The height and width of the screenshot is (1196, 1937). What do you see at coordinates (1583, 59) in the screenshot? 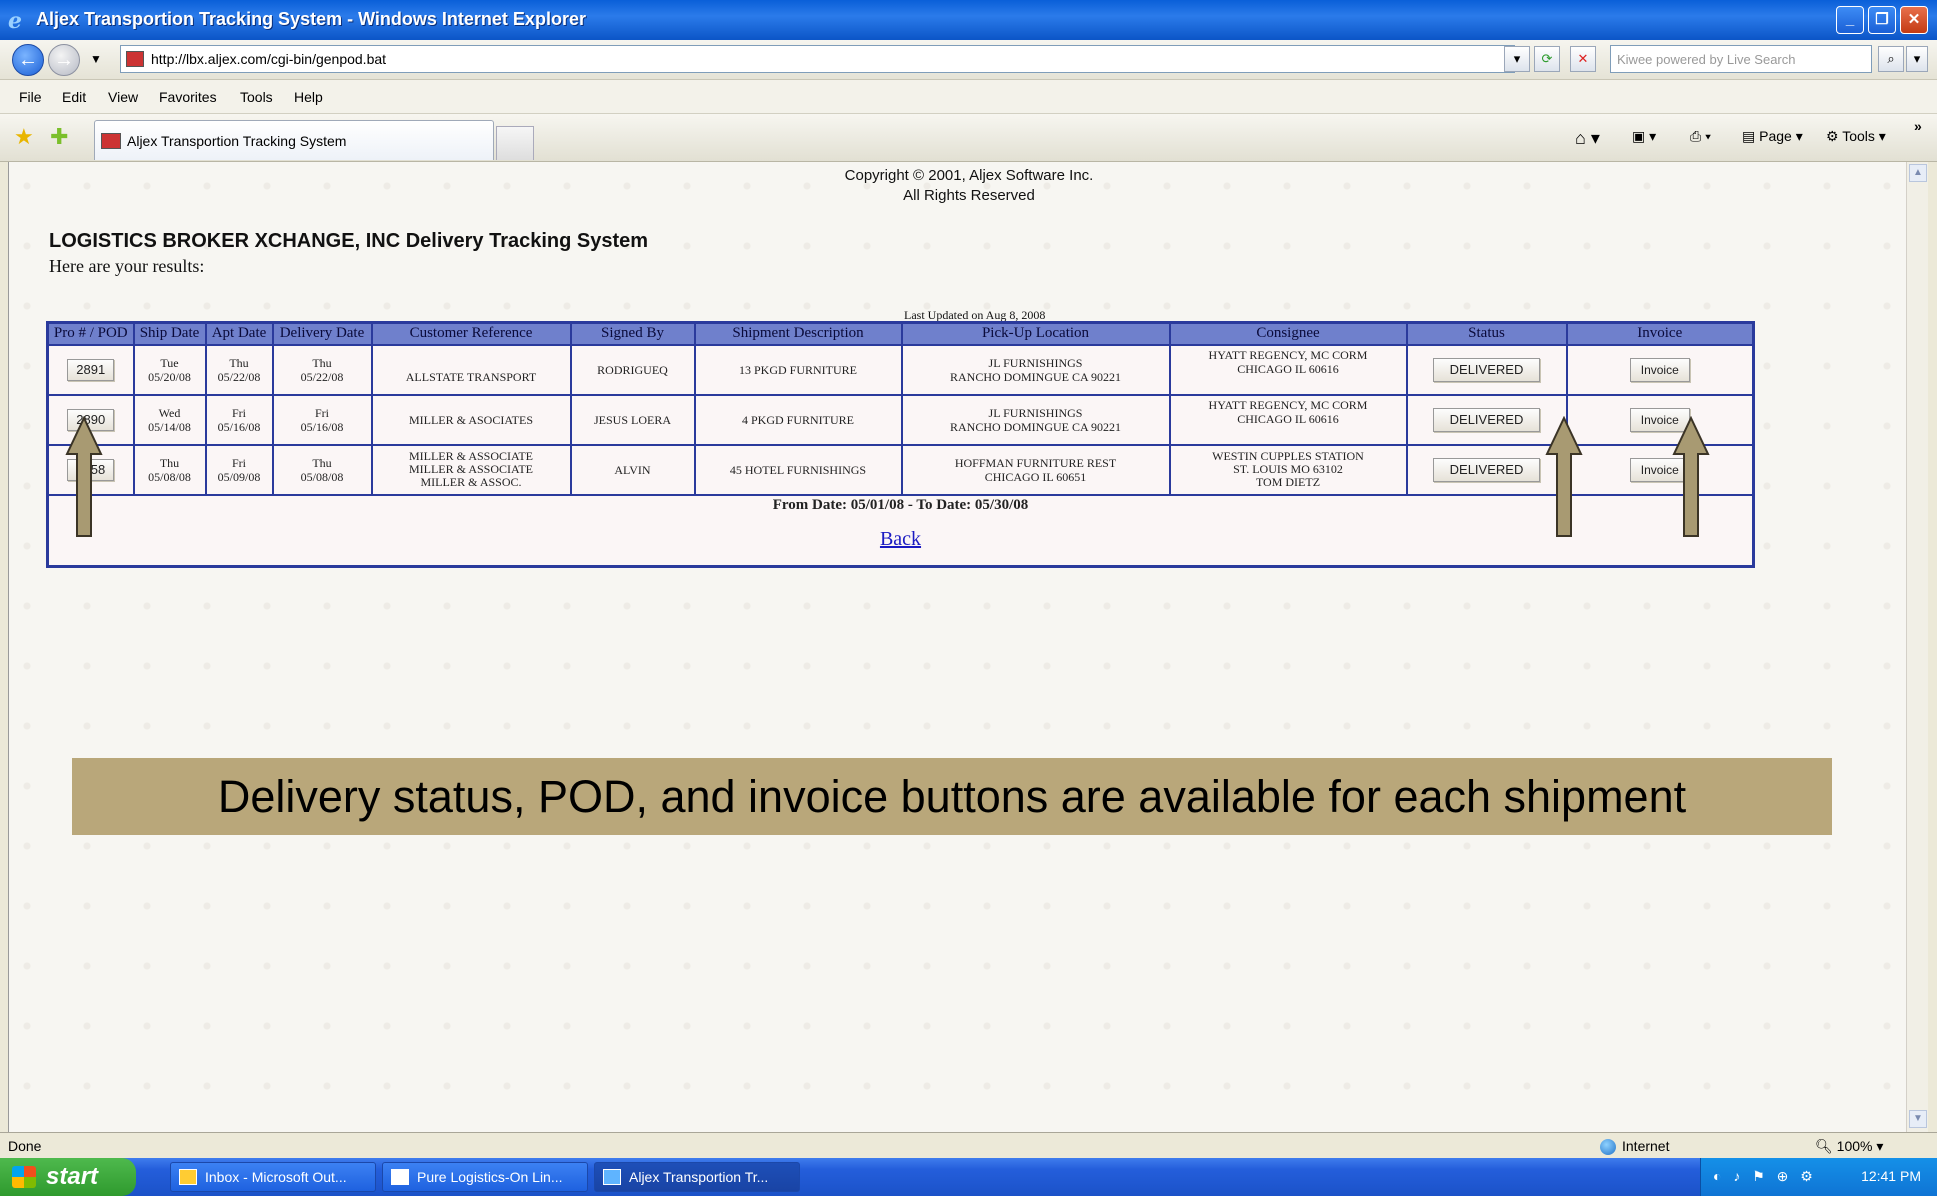
I see `stop-icon: ✕` at bounding box center [1583, 59].